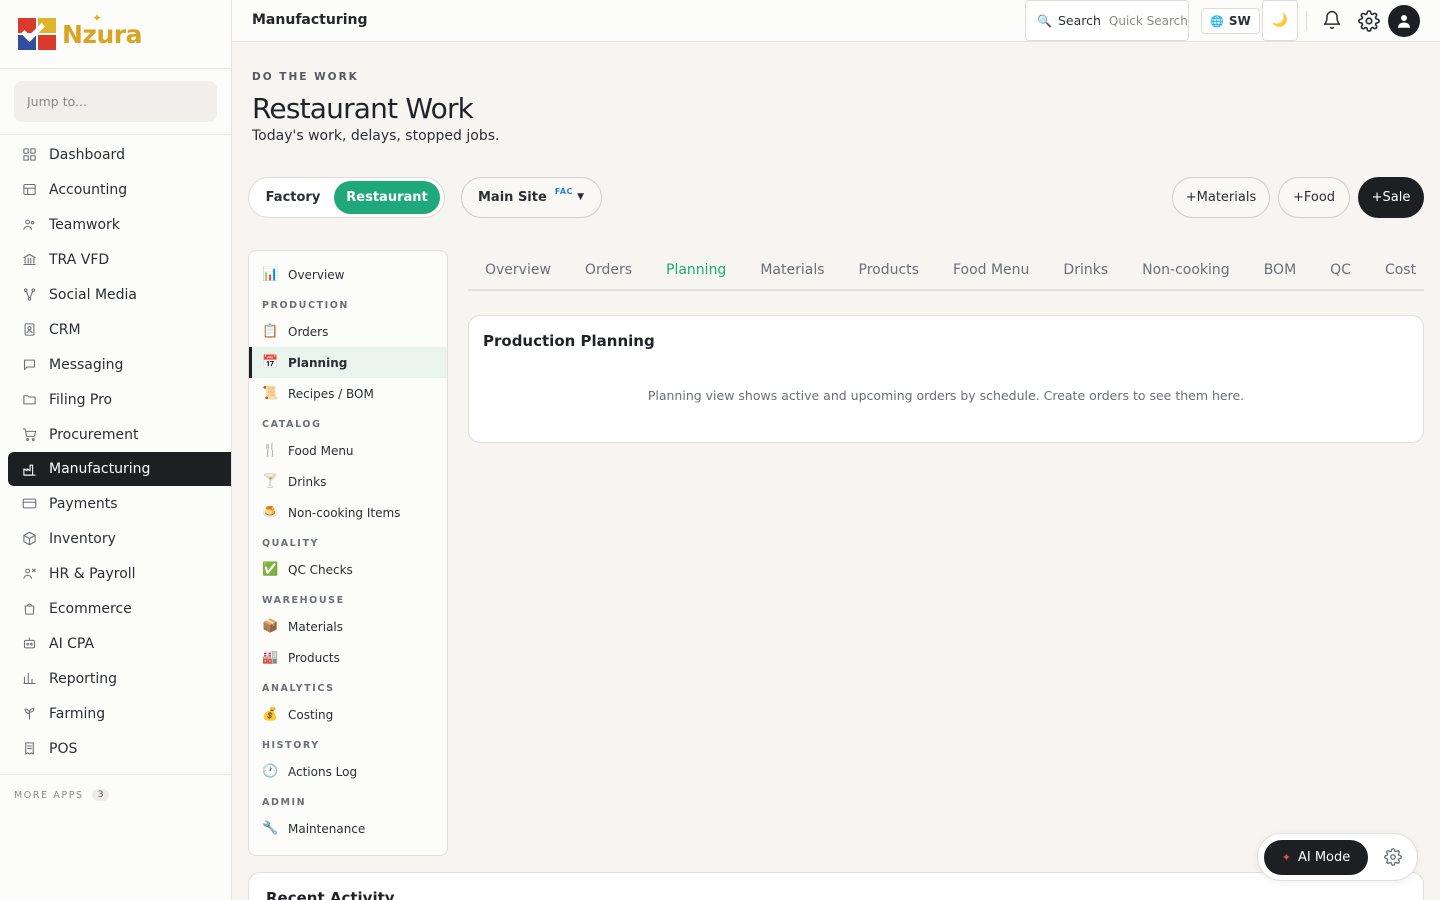 Image resolution: width=1440 pixels, height=900 pixels. Describe the element at coordinates (311, 714) in the screenshot. I see `subnav-item-label: Costing` at that location.